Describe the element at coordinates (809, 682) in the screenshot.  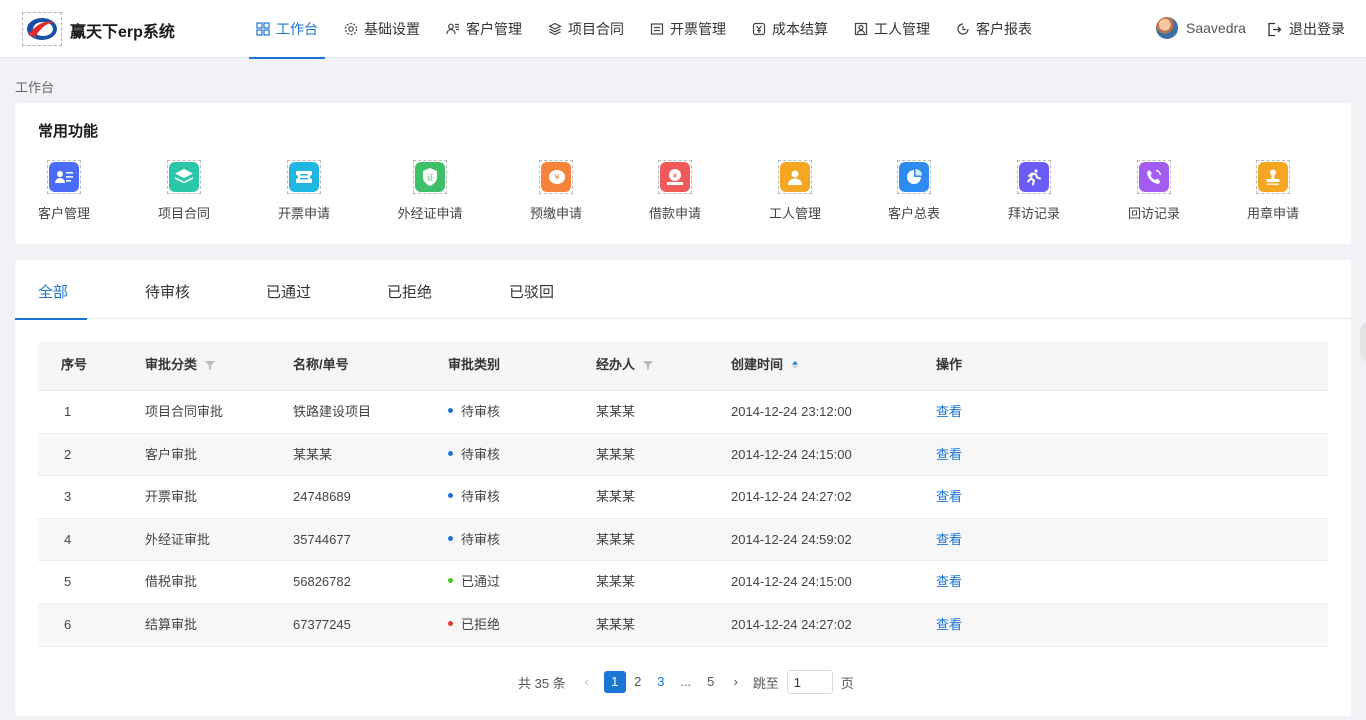
I see `jump-page-input` at that location.